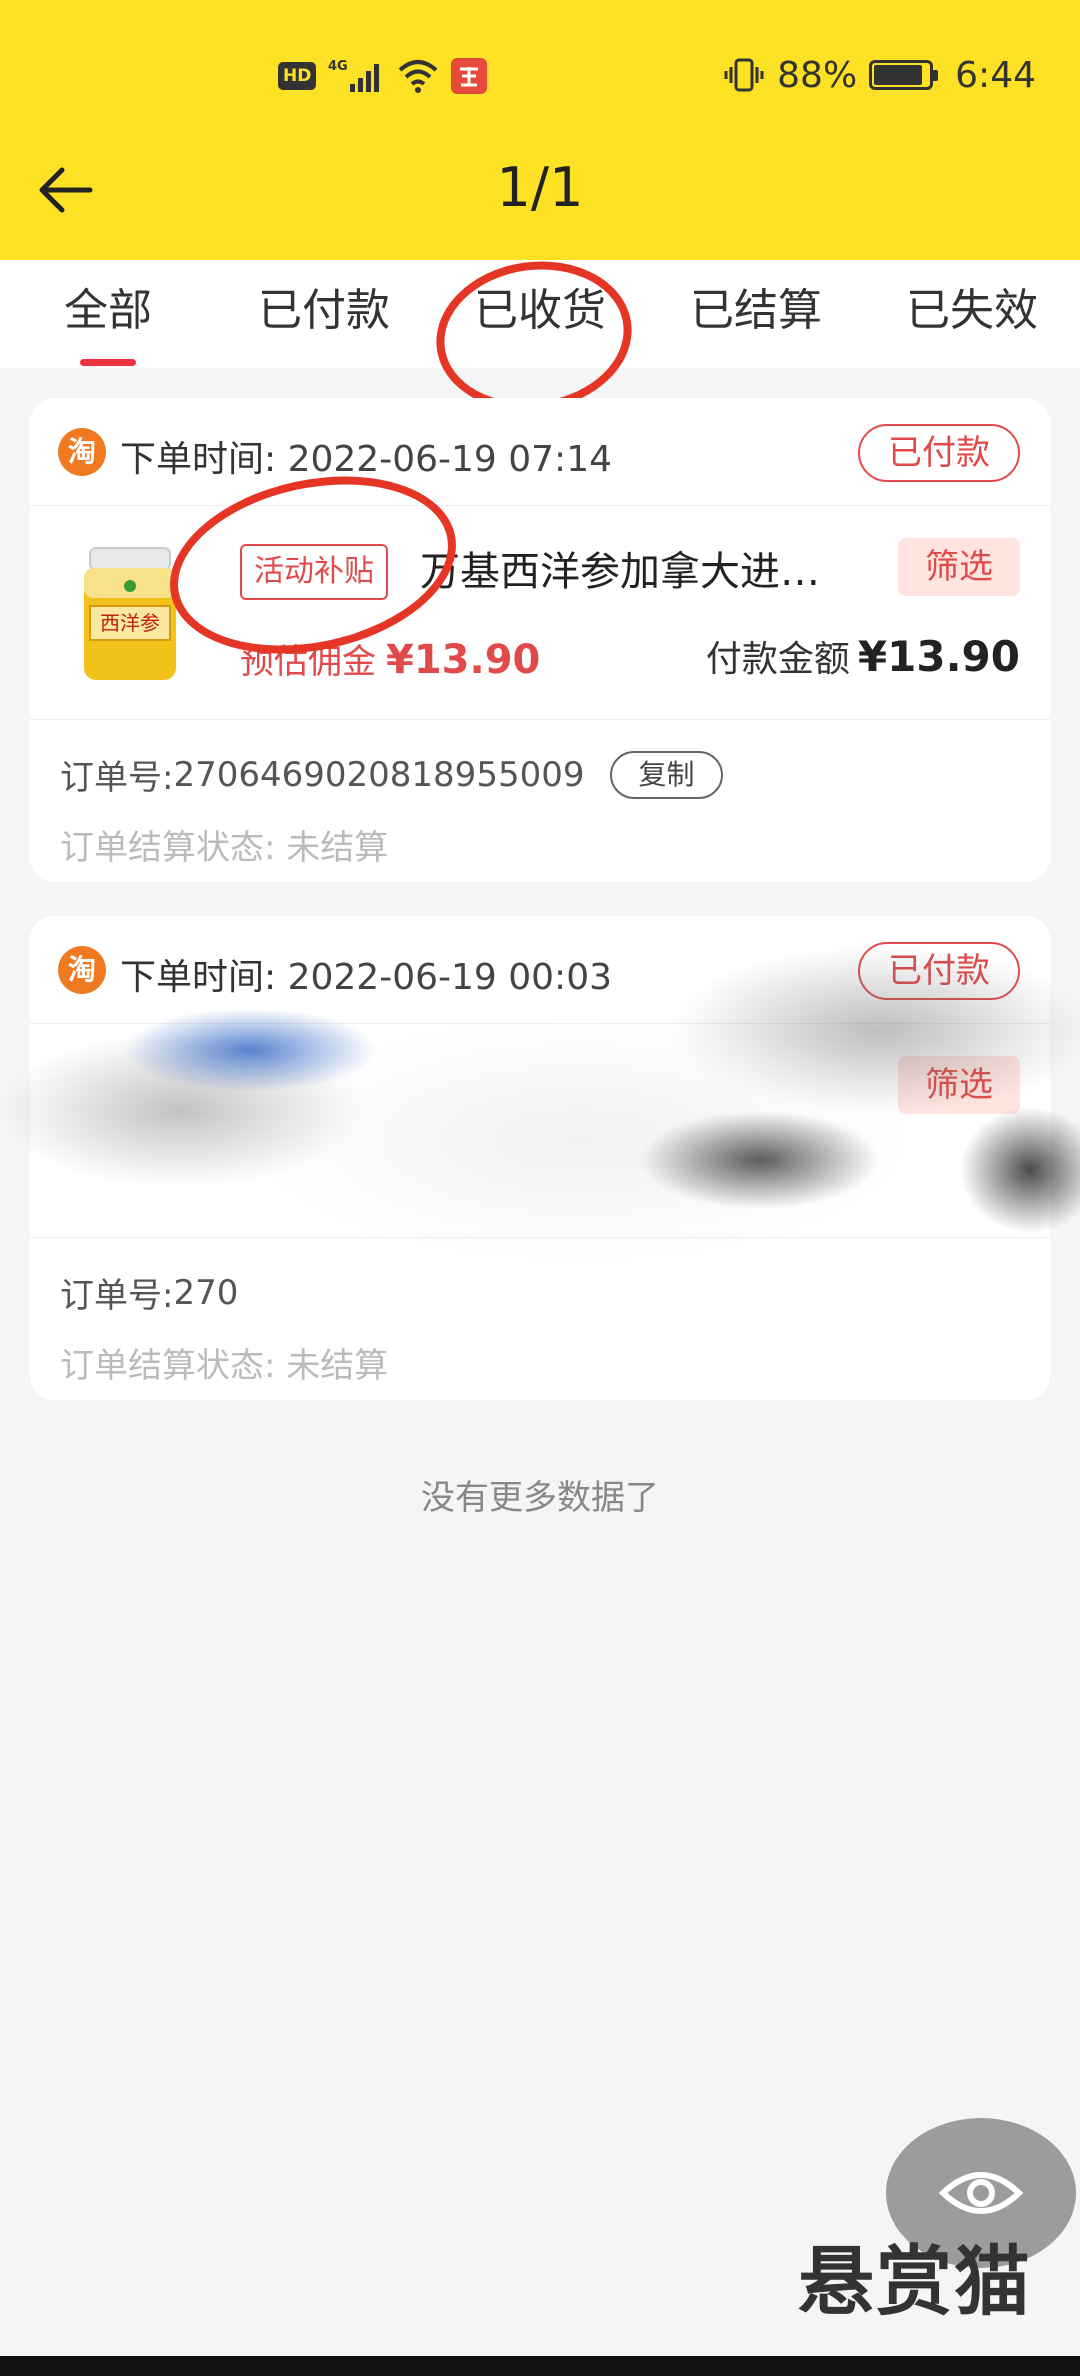 The width and height of the screenshot is (1080, 2376). I want to click on watermark-logo: 悬赏猫, so click(915, 2281).